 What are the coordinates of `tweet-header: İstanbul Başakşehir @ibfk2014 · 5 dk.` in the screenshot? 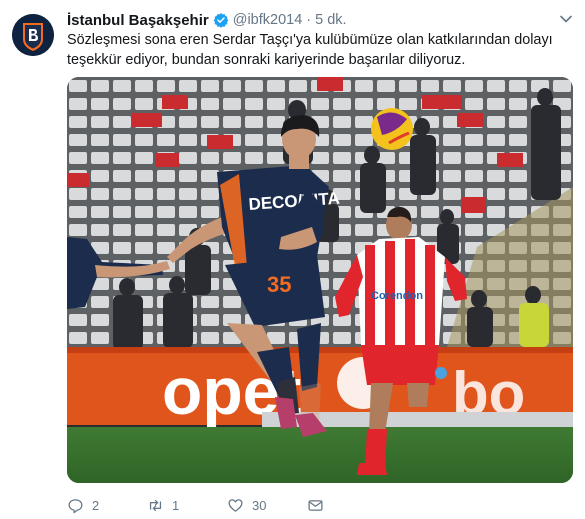 It's located at (306, 20).